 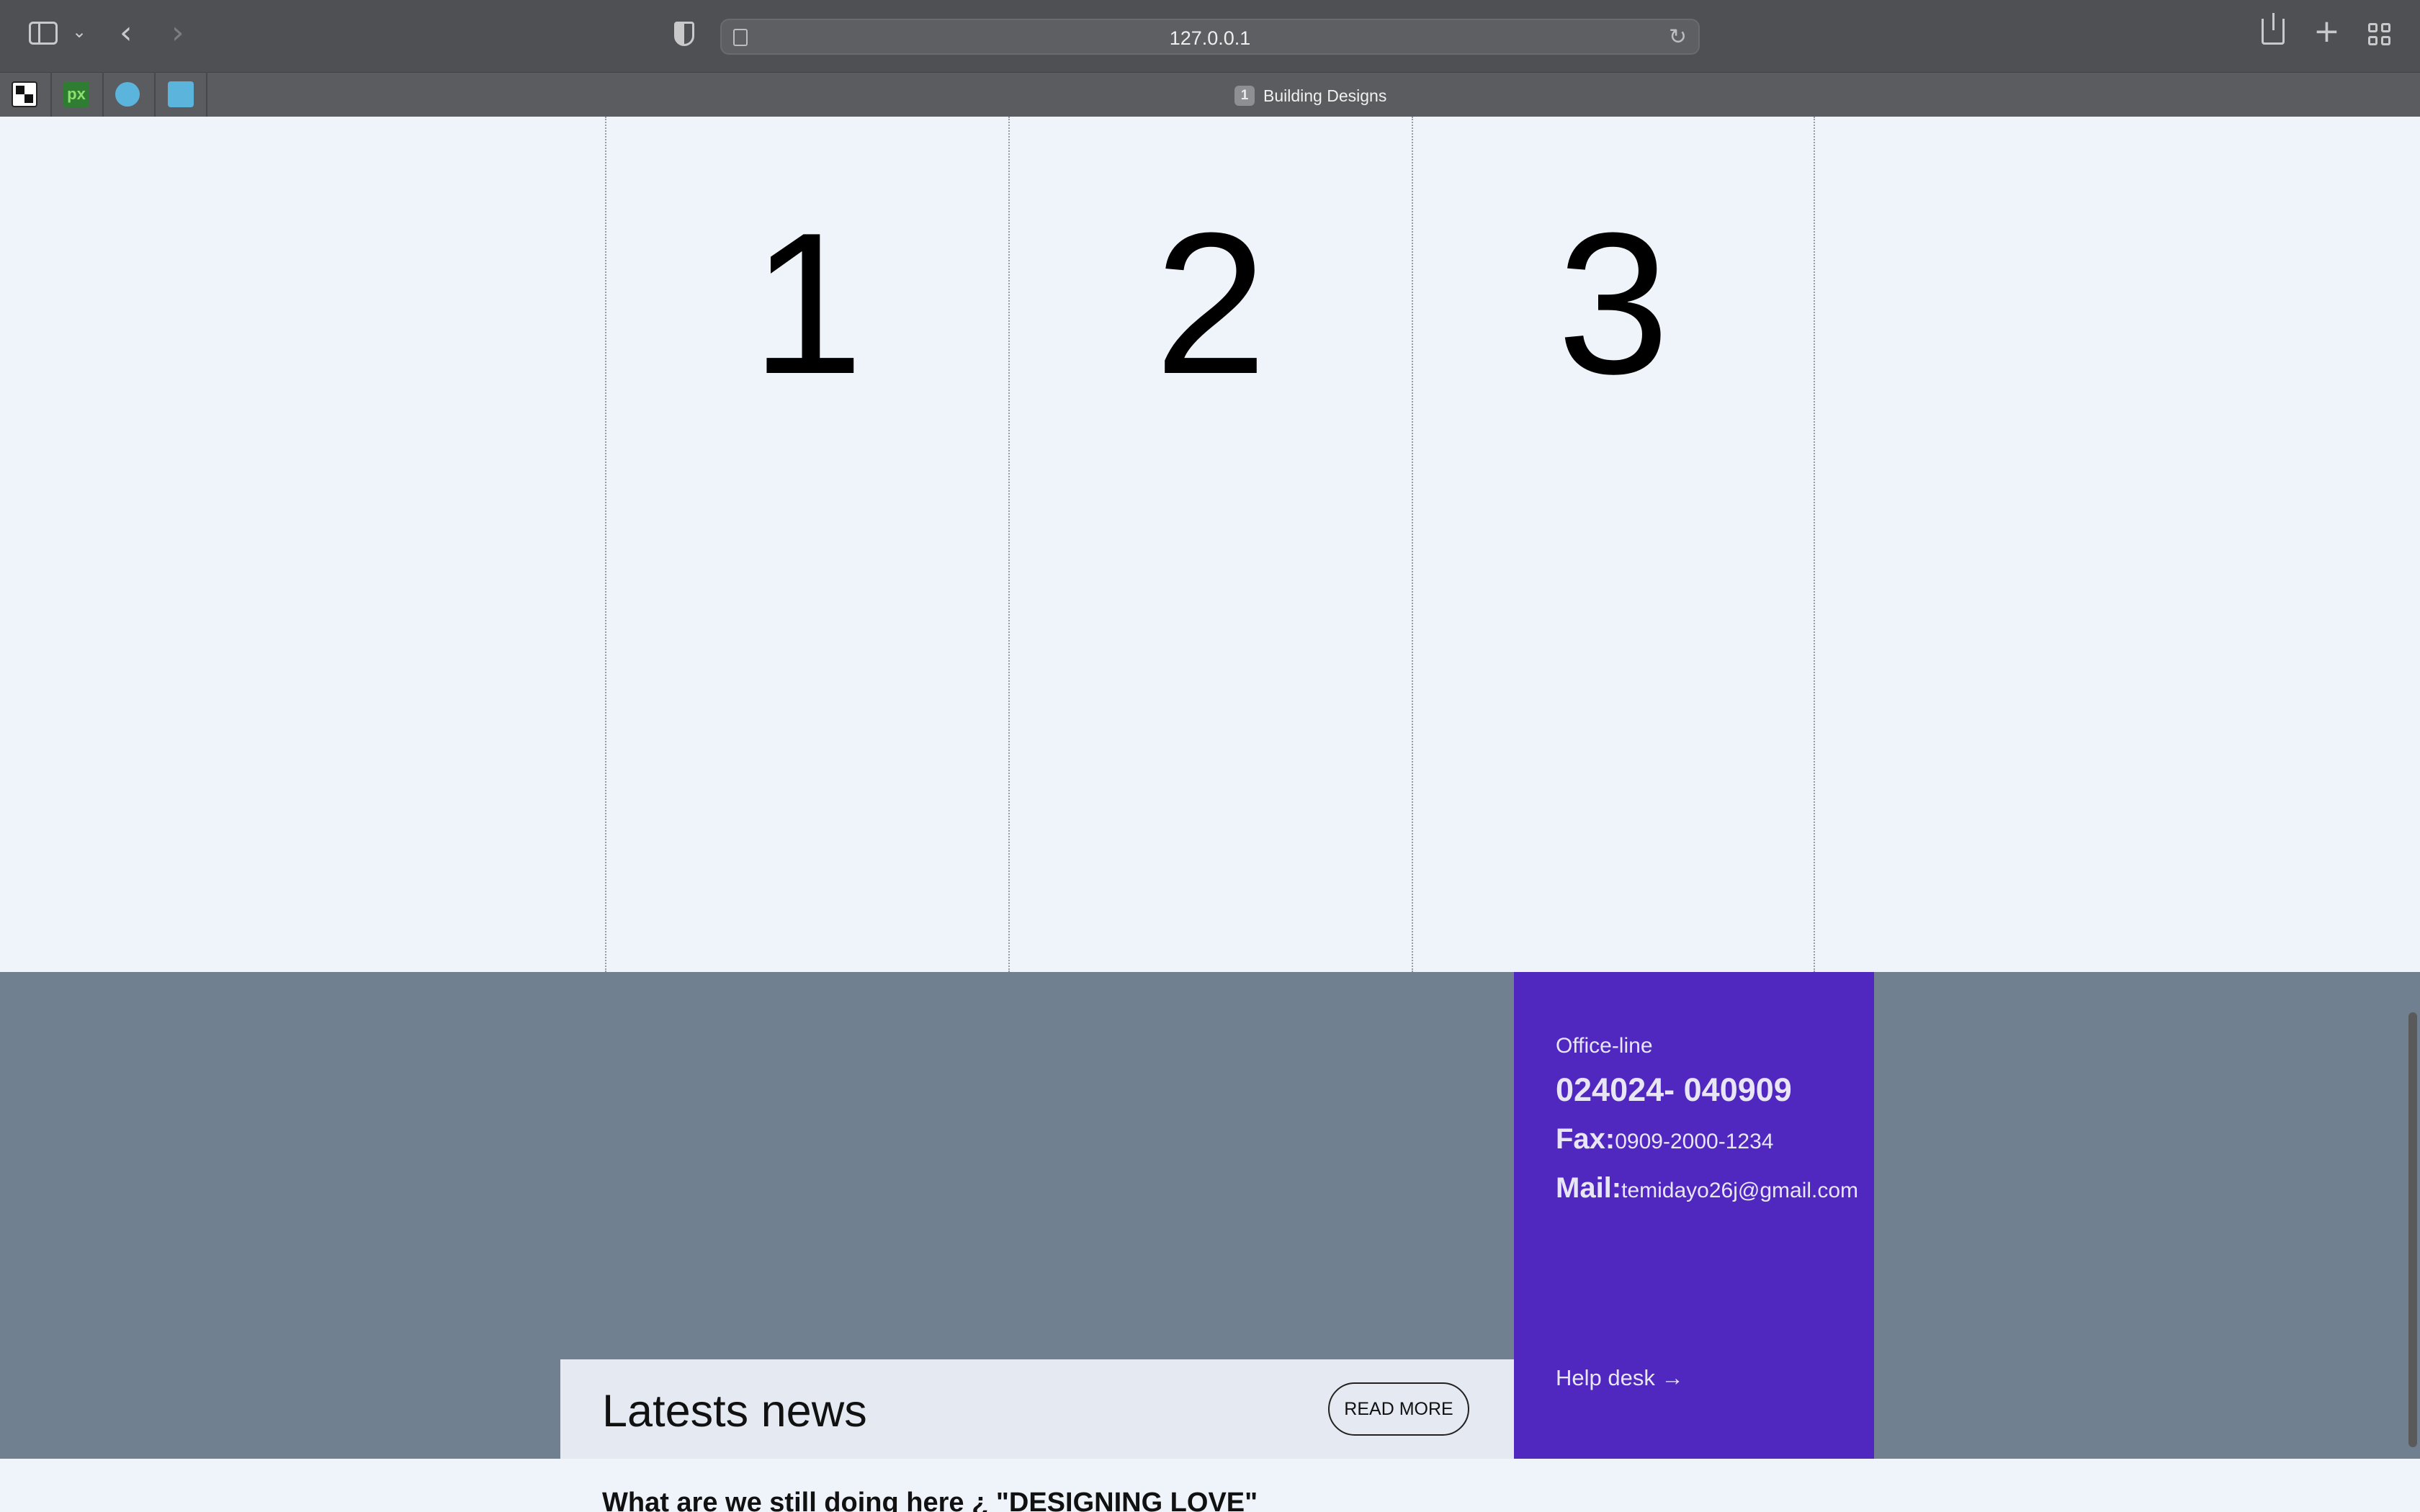 I want to click on chevron-down-icon: ⌄, so click(x=79, y=32).